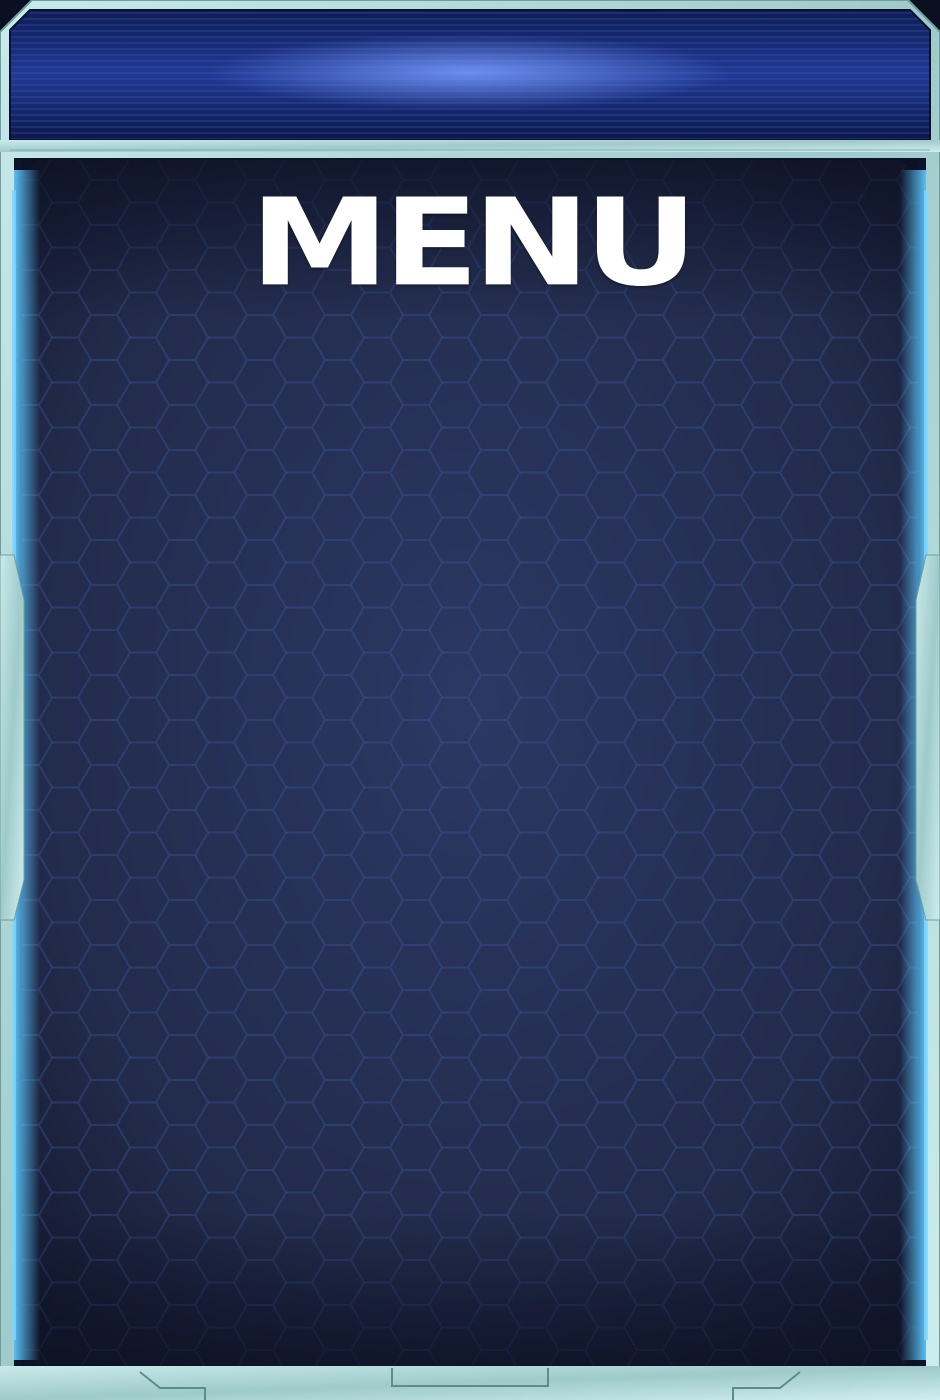 This screenshot has width=940, height=1400. What do you see at coordinates (474, 243) in the screenshot?
I see `menu-title: MENU` at bounding box center [474, 243].